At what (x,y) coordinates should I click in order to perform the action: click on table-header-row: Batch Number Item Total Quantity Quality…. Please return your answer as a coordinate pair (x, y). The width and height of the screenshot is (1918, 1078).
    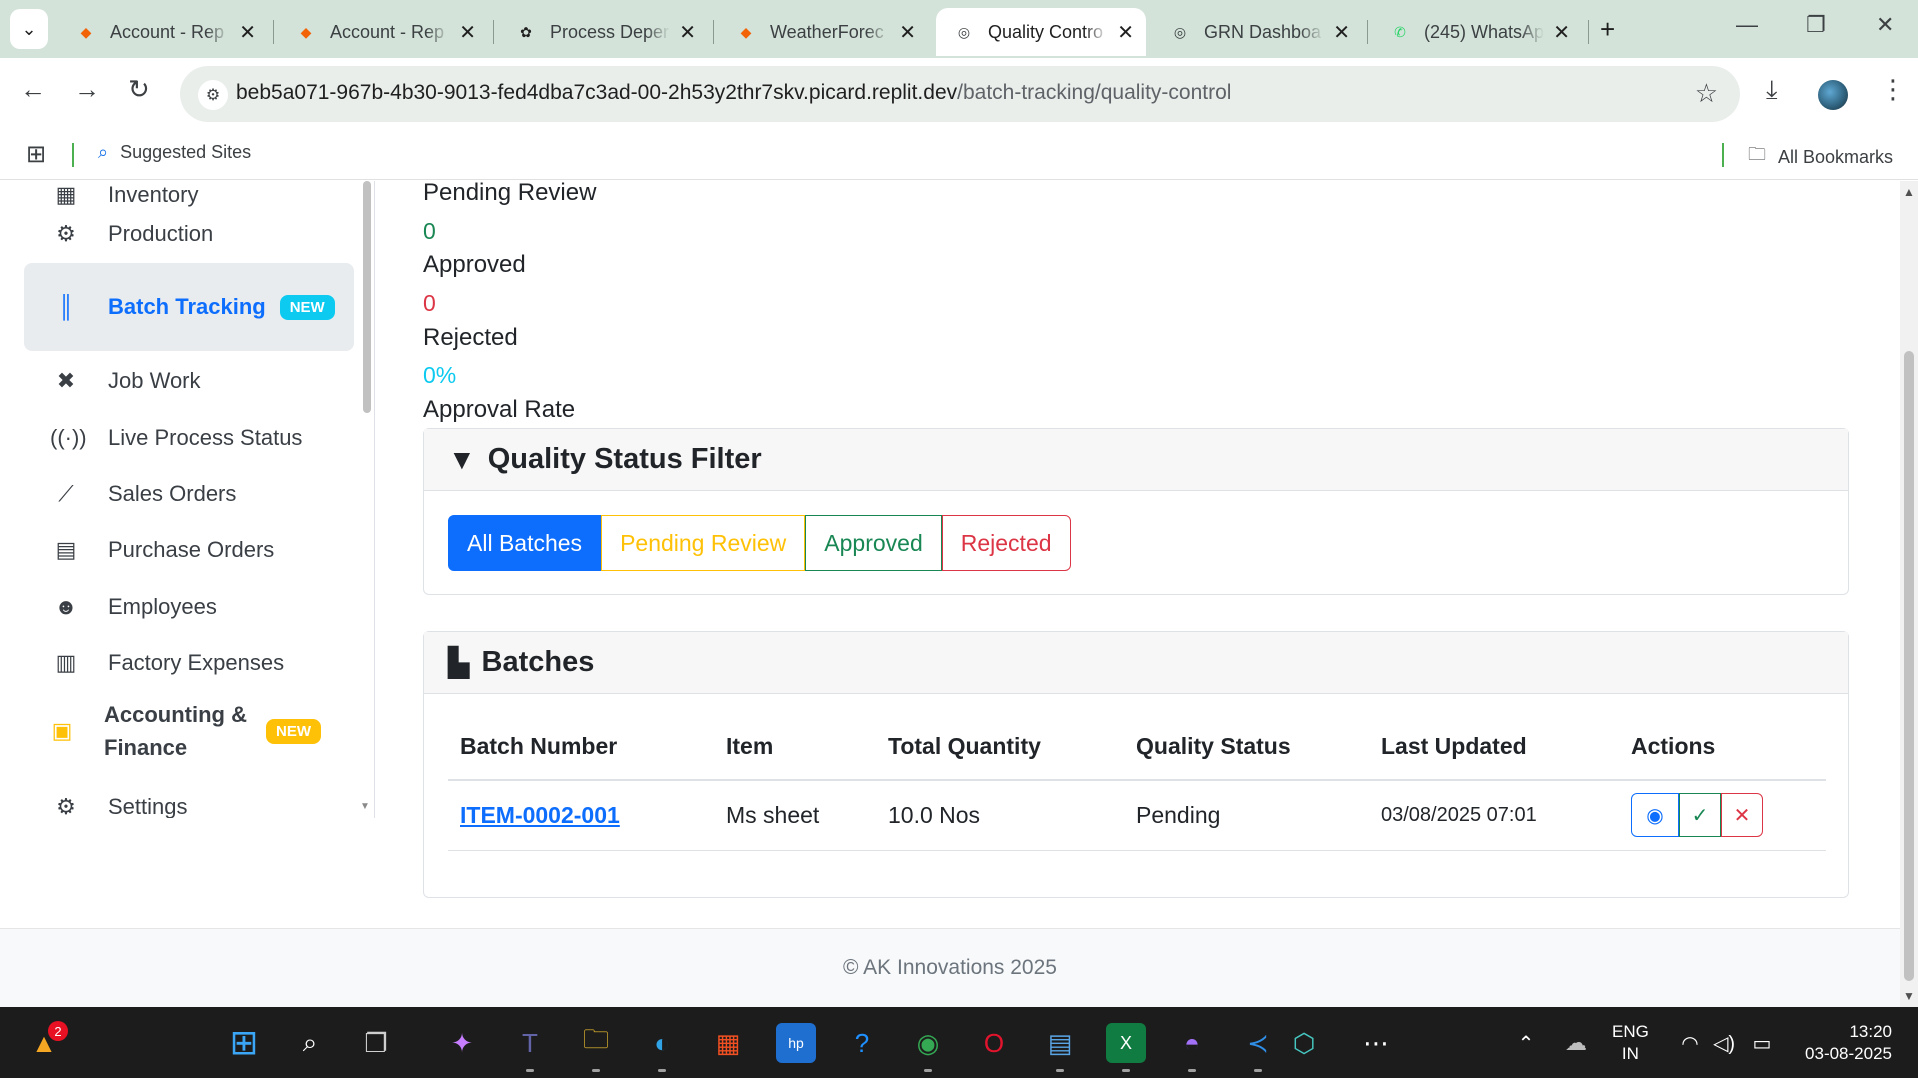
    Looking at the image, I should click on (1137, 747).